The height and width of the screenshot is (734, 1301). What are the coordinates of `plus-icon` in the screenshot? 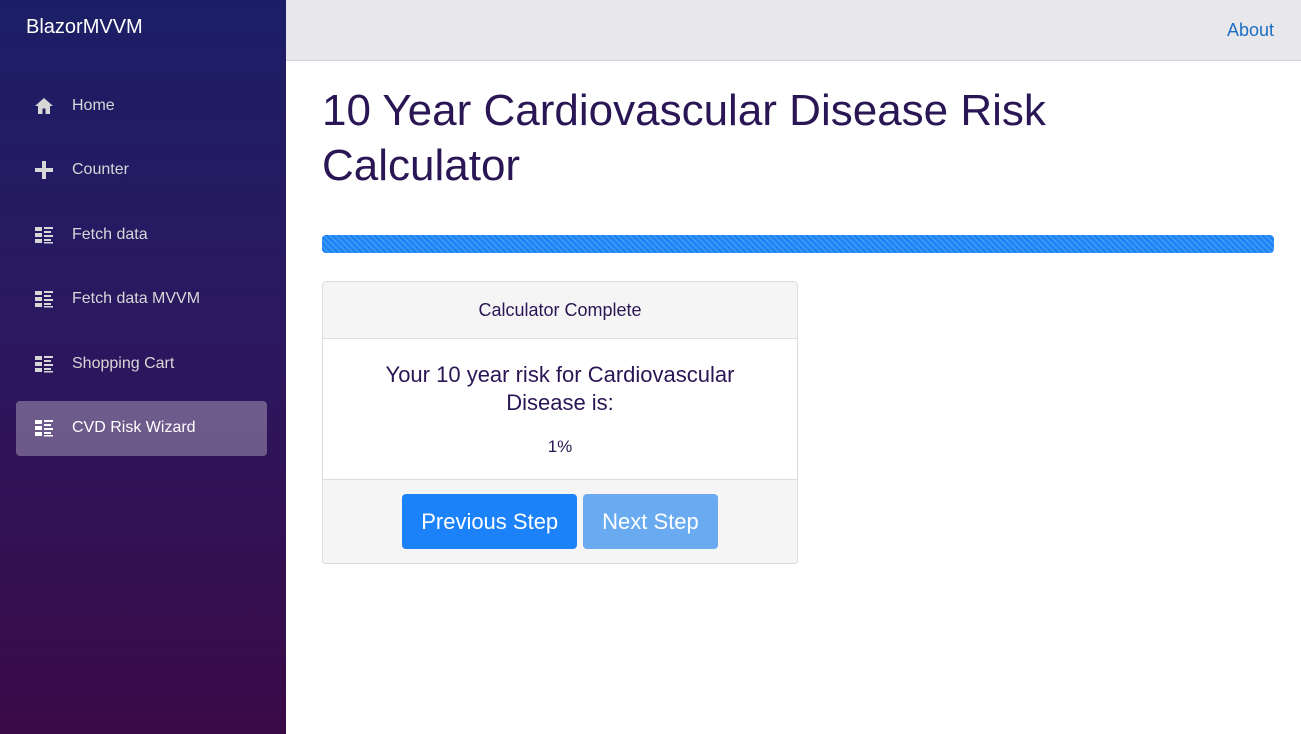 It's located at (44, 170).